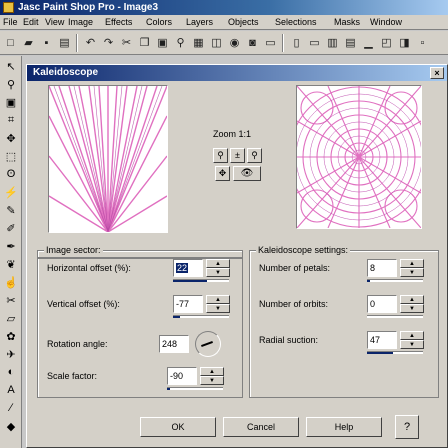  What do you see at coordinates (11, 156) in the screenshot?
I see `selection-tool-icon: ⬚` at bounding box center [11, 156].